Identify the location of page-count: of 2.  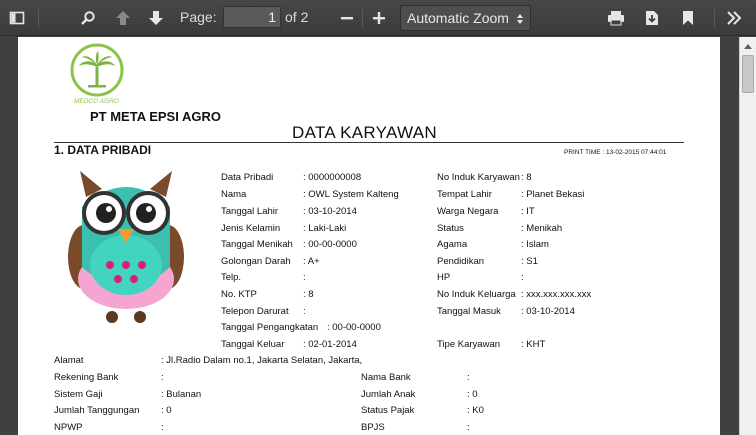
(297, 17).